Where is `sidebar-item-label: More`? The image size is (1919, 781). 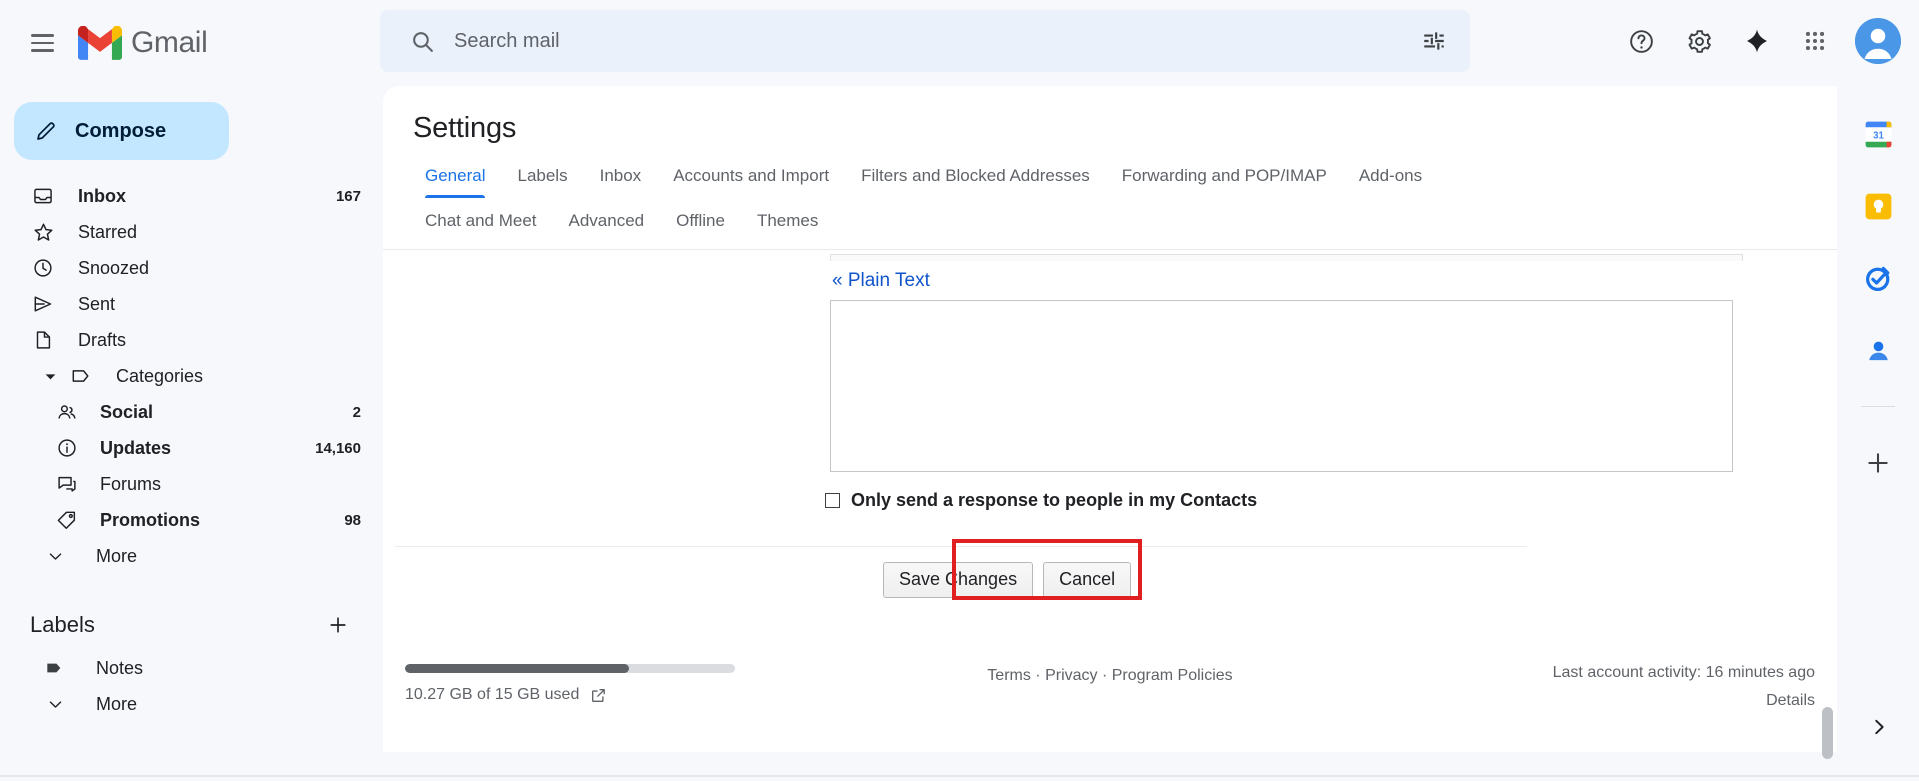 sidebar-item-label: More is located at coordinates (117, 555).